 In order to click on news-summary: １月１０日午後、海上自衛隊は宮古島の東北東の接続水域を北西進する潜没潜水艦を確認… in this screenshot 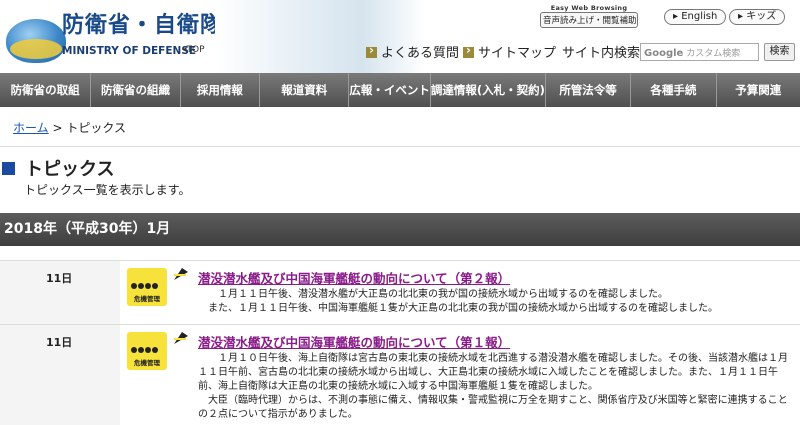, I will do `click(493, 386)`.